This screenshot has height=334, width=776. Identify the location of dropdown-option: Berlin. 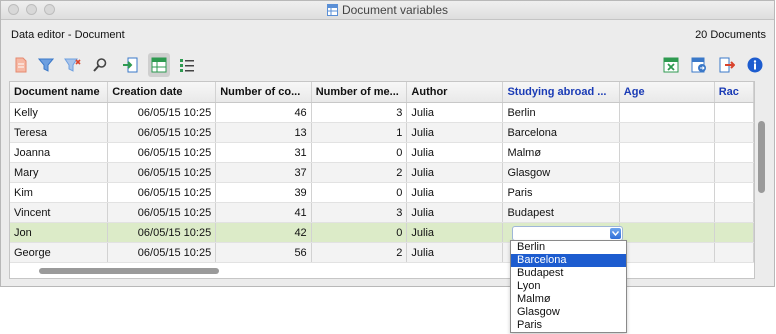
(568, 247).